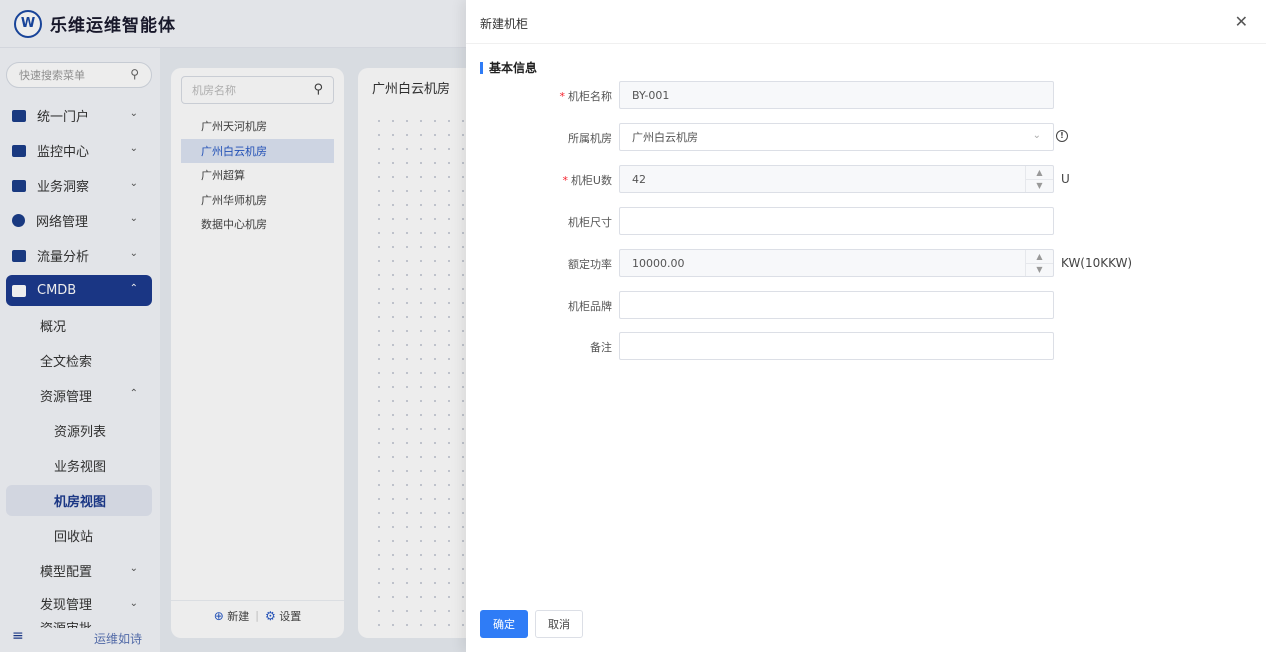  I want to click on cabinet-units-stepper: 42 ▲ ▼, so click(836, 179).